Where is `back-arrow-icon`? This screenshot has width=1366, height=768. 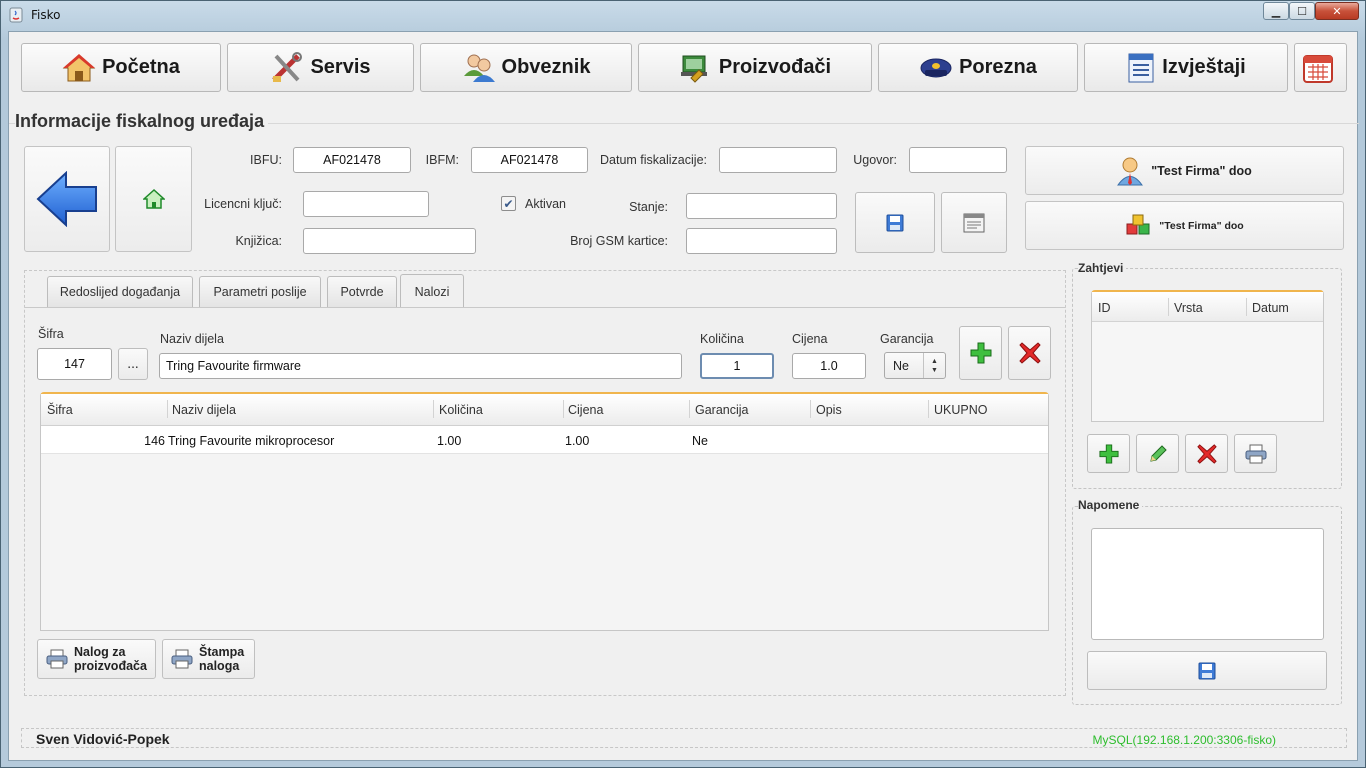
back-arrow-icon is located at coordinates (66, 199).